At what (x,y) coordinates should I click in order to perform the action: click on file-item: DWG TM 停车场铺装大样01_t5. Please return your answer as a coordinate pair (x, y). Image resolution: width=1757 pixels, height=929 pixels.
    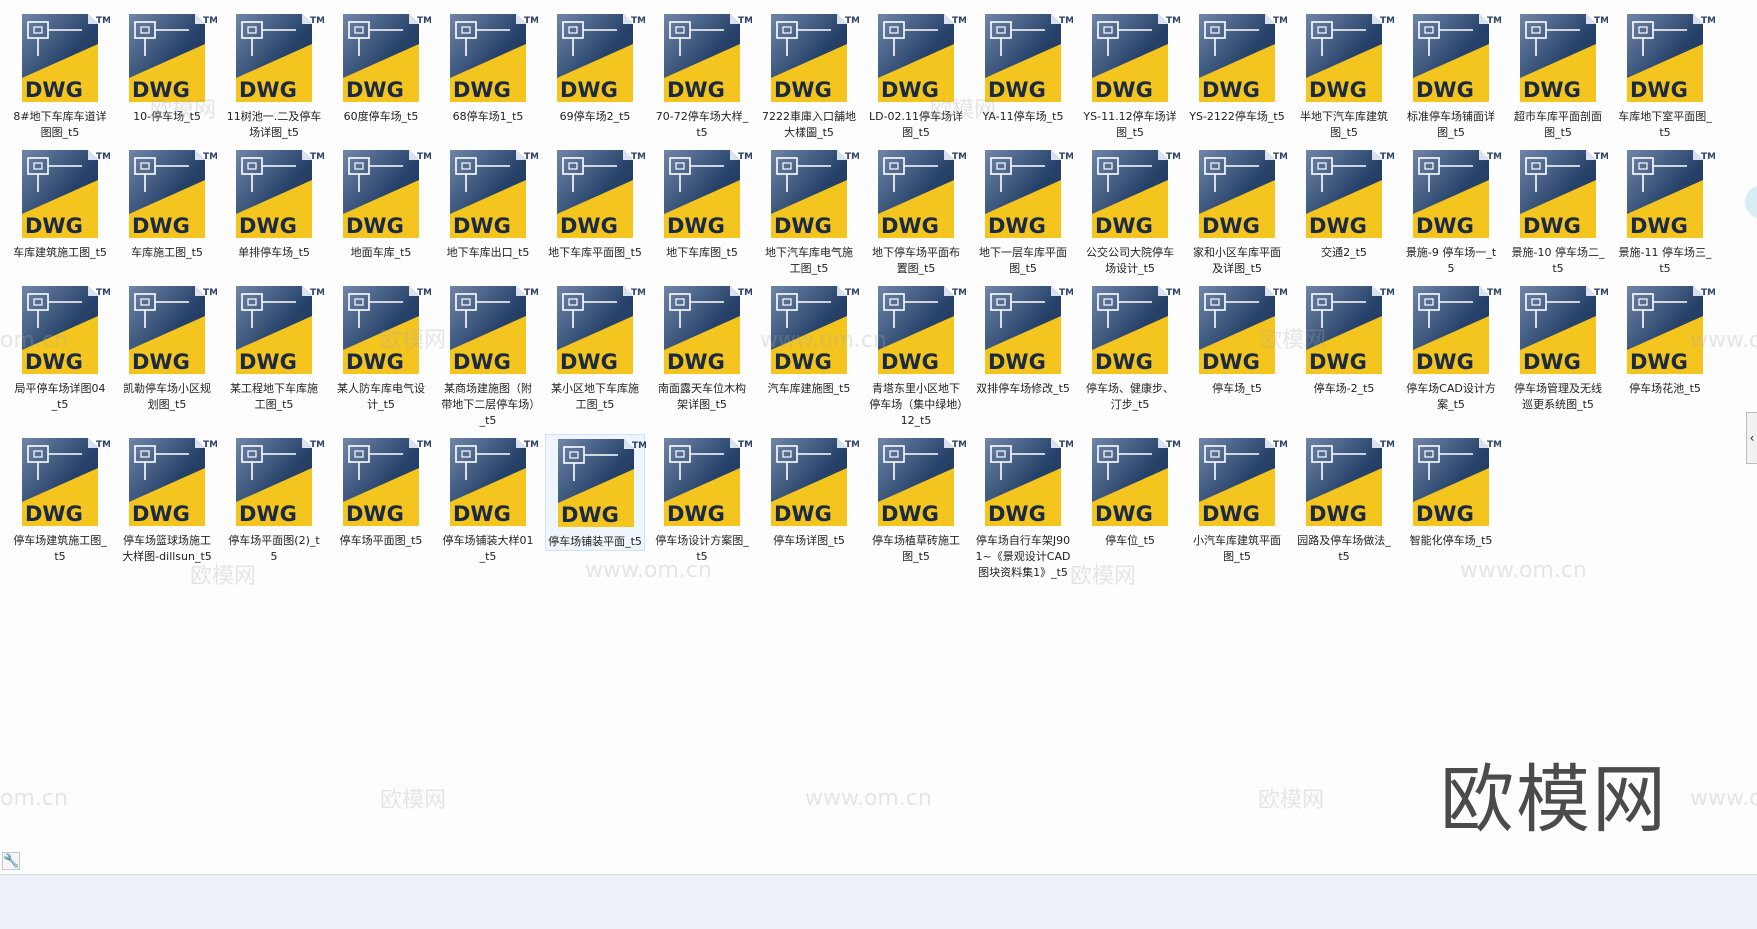
    Looking at the image, I should click on (488, 499).